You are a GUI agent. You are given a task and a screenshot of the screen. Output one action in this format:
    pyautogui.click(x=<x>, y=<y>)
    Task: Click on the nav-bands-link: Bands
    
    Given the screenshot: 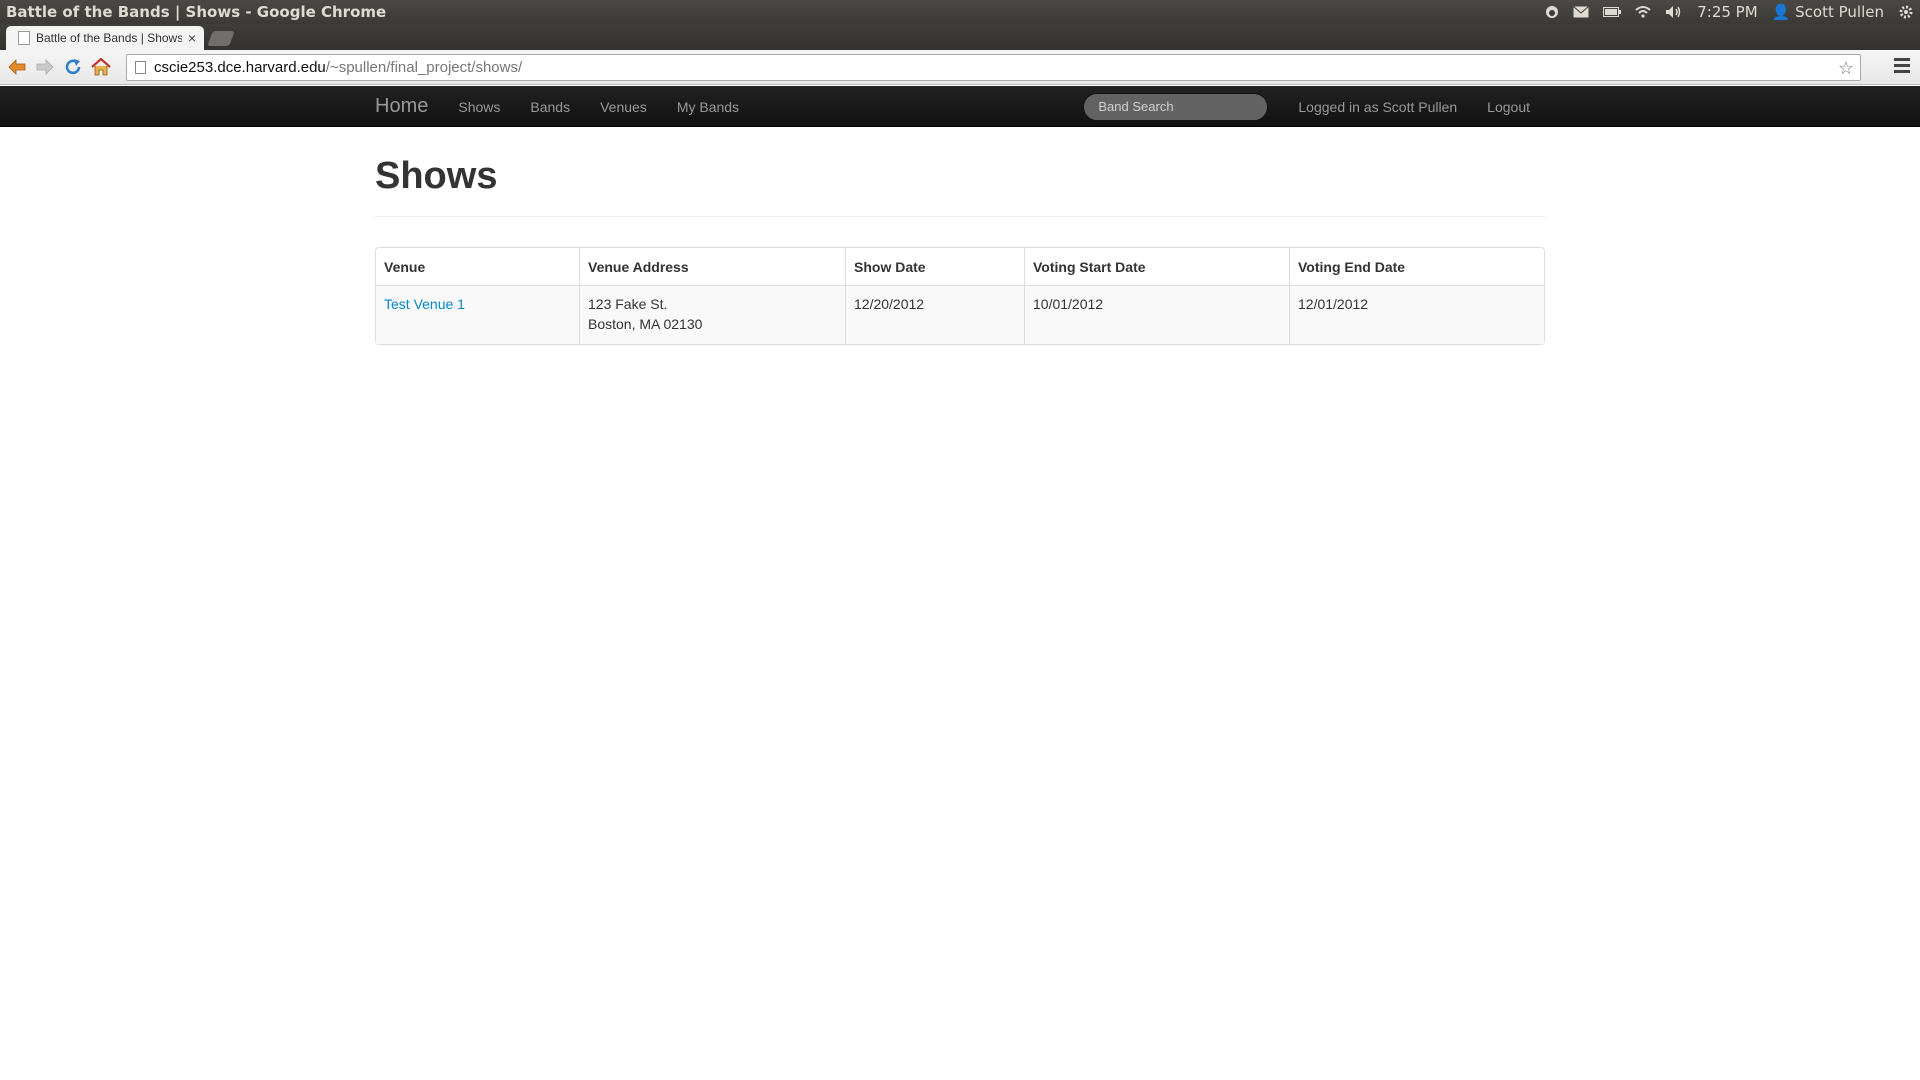 What is the action you would take?
    pyautogui.click(x=550, y=107)
    